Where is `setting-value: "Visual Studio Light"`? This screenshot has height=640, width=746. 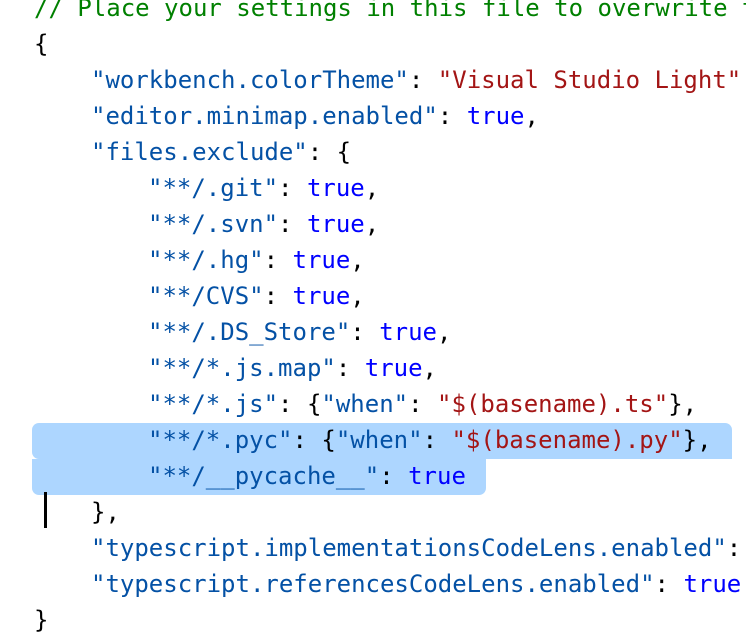 setting-value: "Visual Studio Light" is located at coordinates (589, 80).